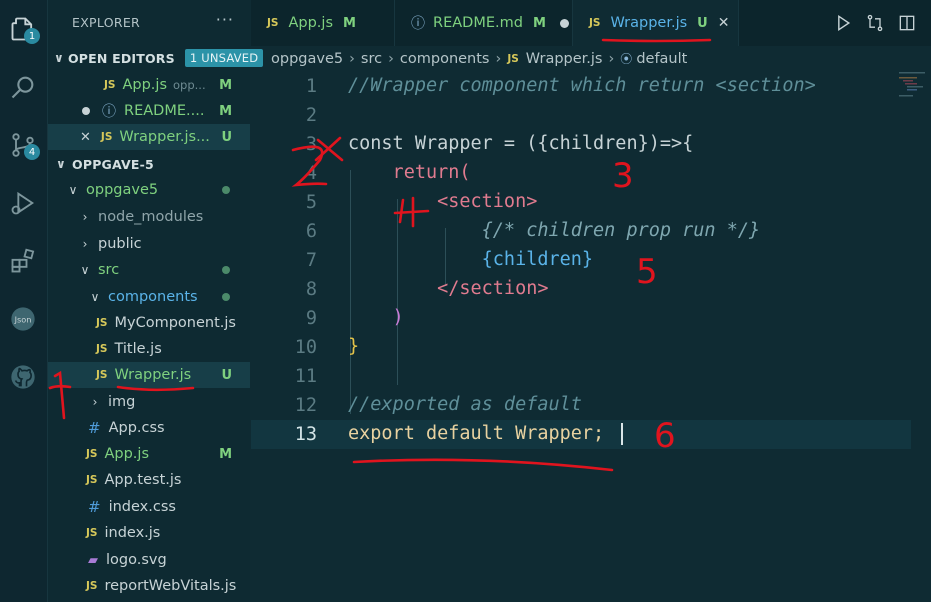 This screenshot has width=931, height=602. I want to click on code-line: 11, so click(305, 376).